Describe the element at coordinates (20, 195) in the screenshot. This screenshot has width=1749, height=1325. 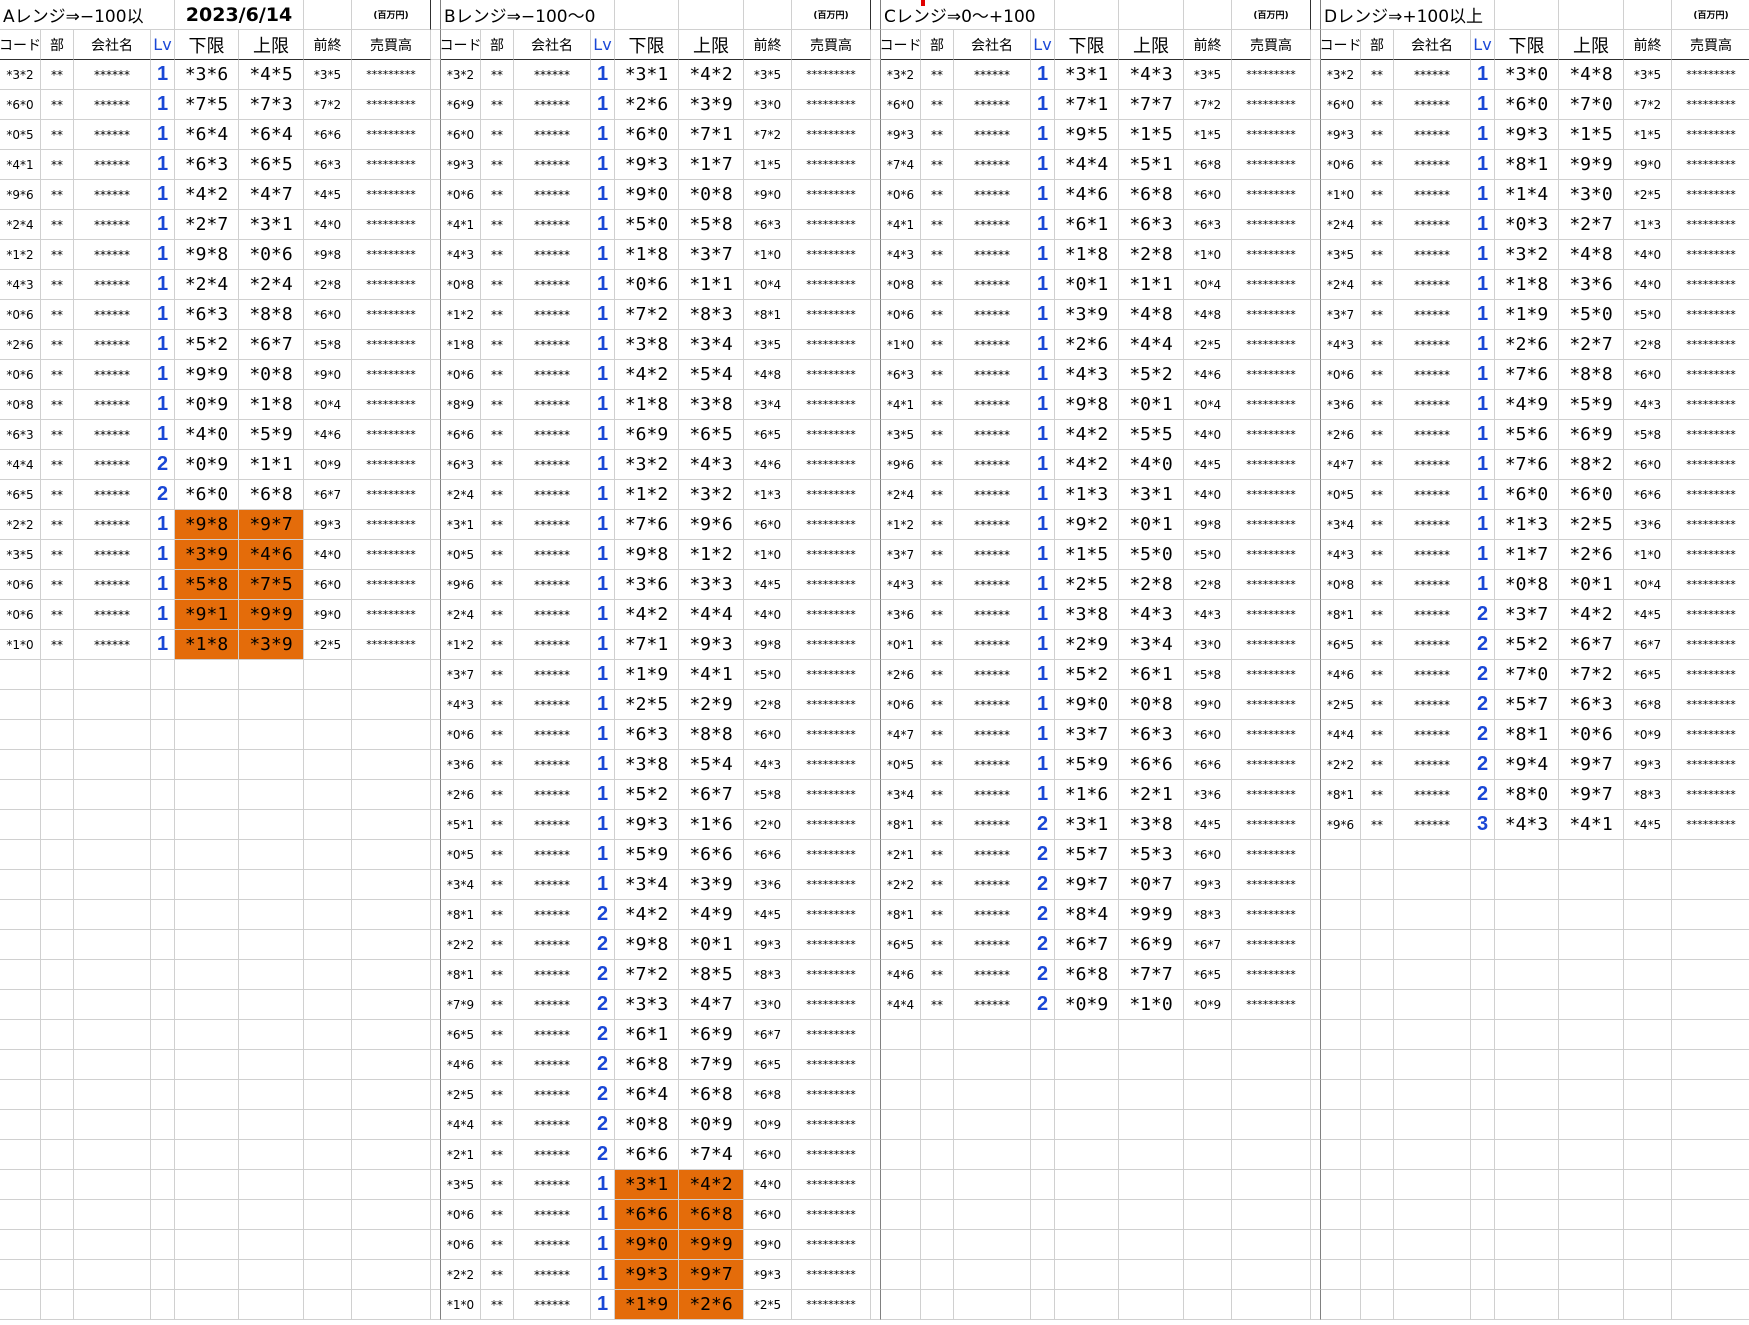
I see `code-cell: *9*6` at that location.